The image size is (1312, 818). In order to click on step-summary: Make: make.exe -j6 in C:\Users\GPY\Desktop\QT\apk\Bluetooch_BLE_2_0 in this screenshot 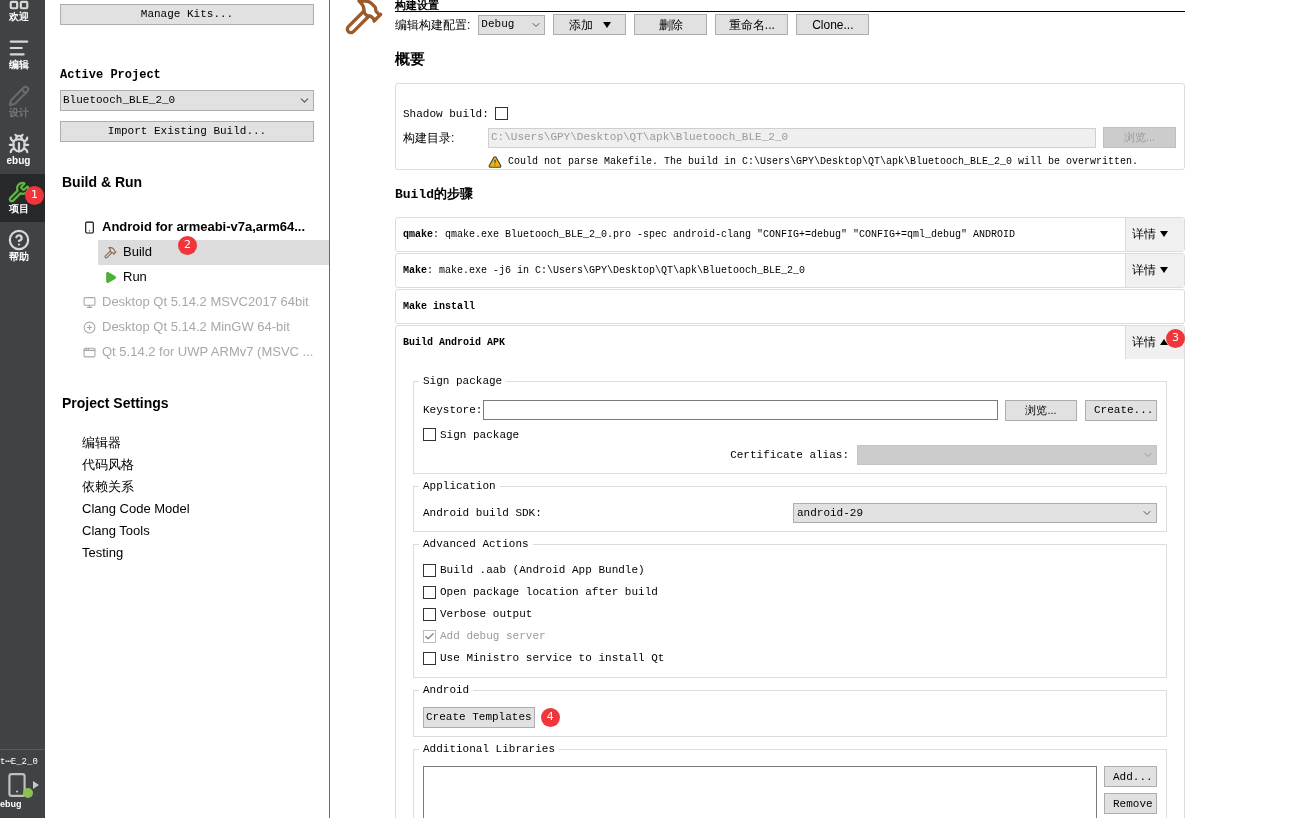, I will do `click(604, 270)`.